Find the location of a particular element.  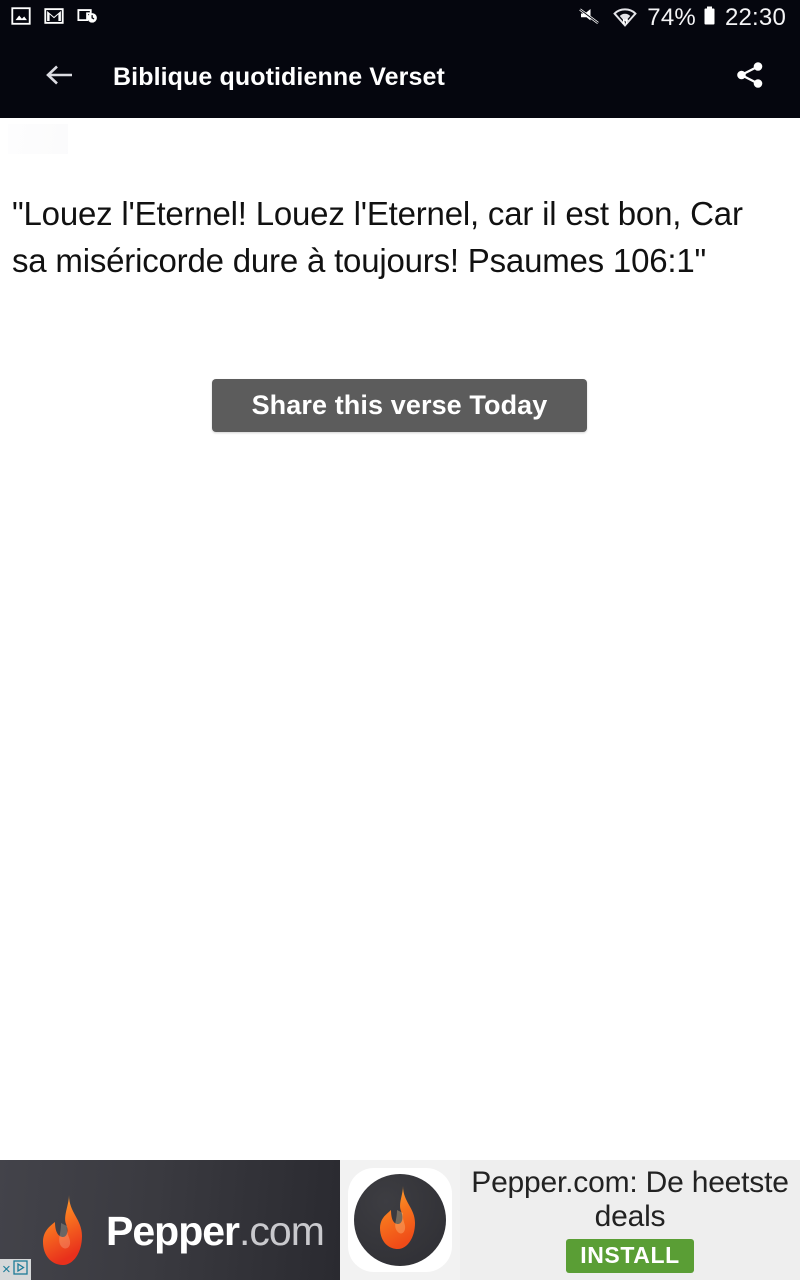

wifi-icon is located at coordinates (625, 18).